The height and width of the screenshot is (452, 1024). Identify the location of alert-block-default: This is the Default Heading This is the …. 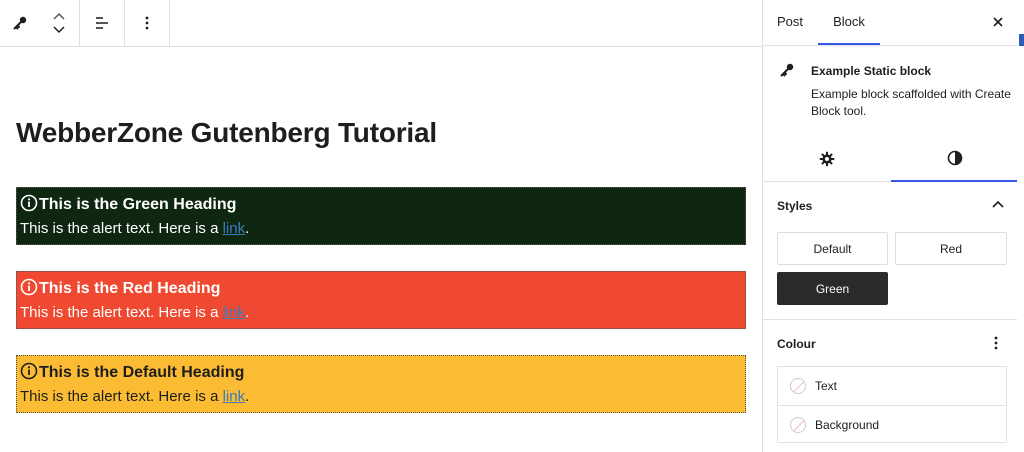
(381, 384).